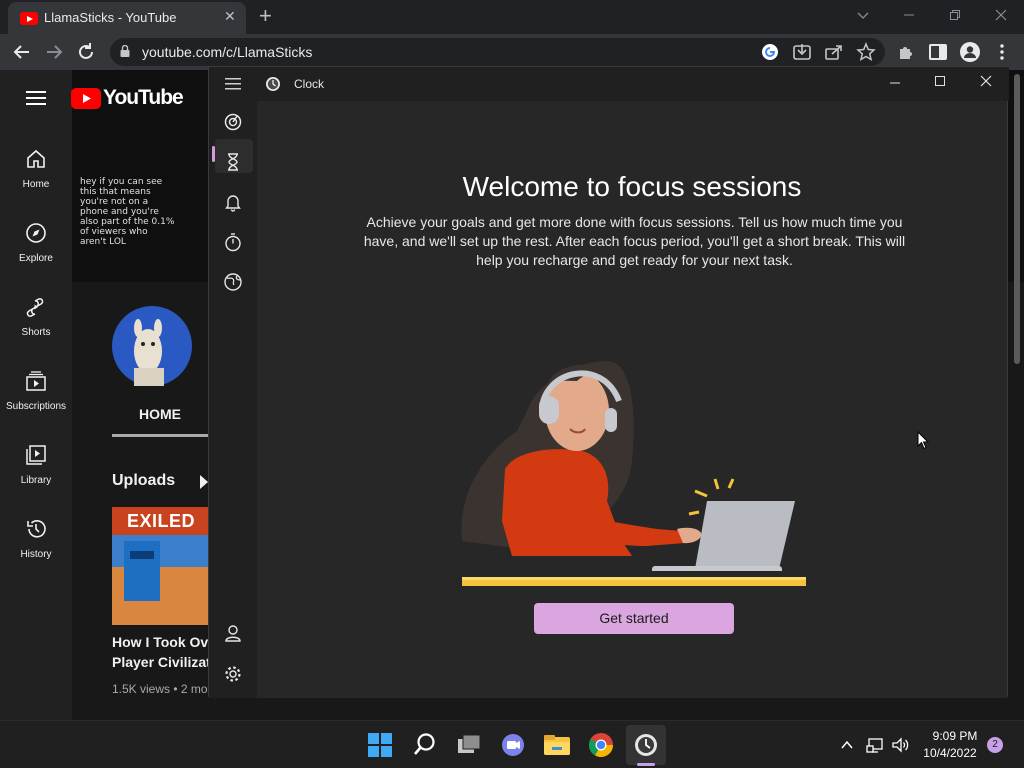 Image resolution: width=1024 pixels, height=768 pixels. What do you see at coordinates (143, 481) in the screenshot?
I see `uploads-heading: Uploads` at bounding box center [143, 481].